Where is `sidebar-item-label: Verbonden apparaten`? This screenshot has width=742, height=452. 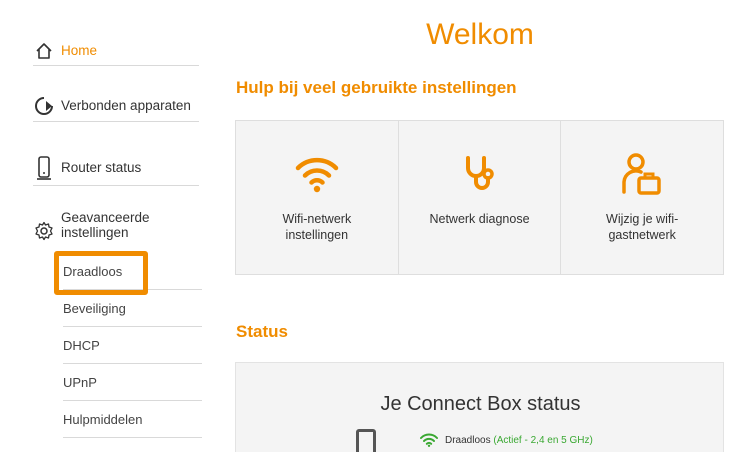
sidebar-item-label: Verbonden apparaten is located at coordinates (126, 105).